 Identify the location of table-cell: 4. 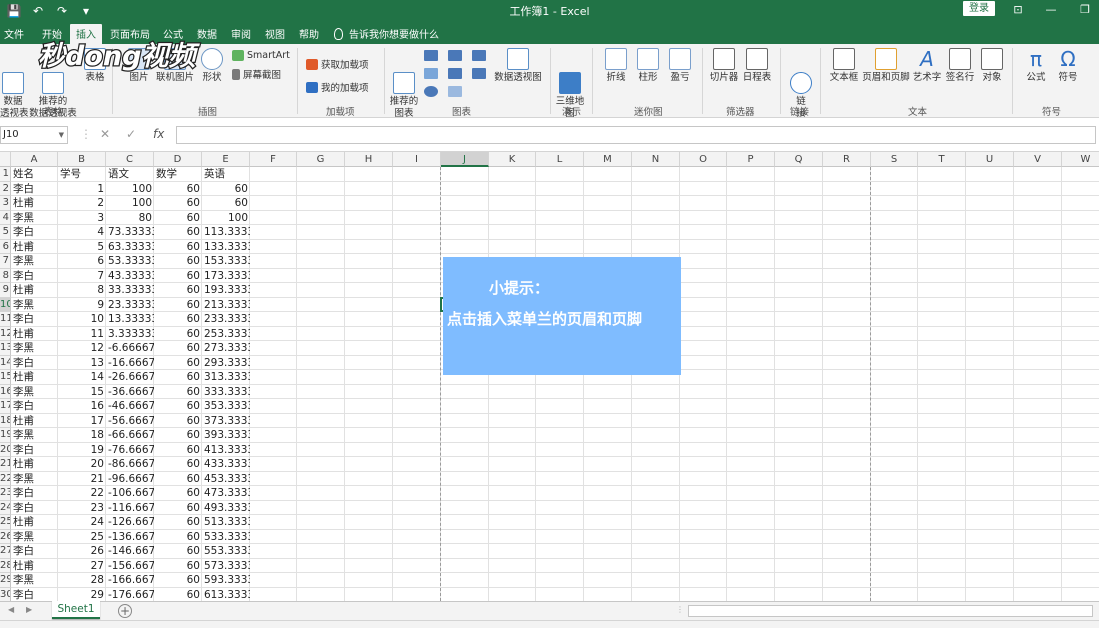
(82, 232).